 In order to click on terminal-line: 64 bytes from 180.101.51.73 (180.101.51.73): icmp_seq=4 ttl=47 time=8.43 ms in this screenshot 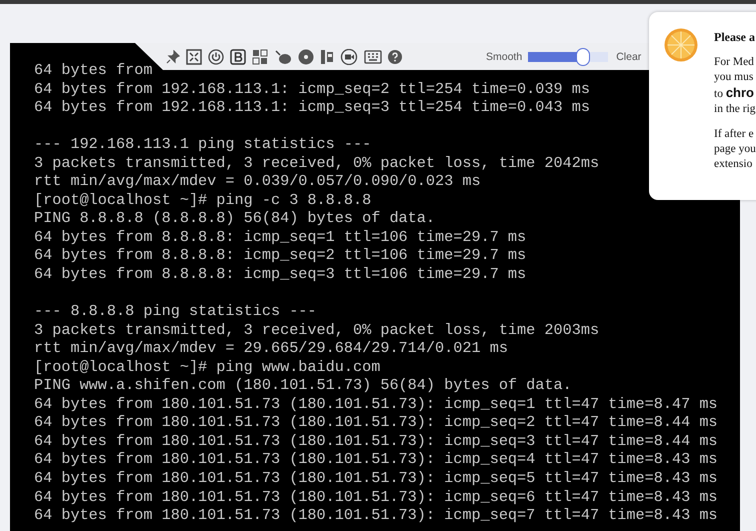, I will do `click(376, 460)`.